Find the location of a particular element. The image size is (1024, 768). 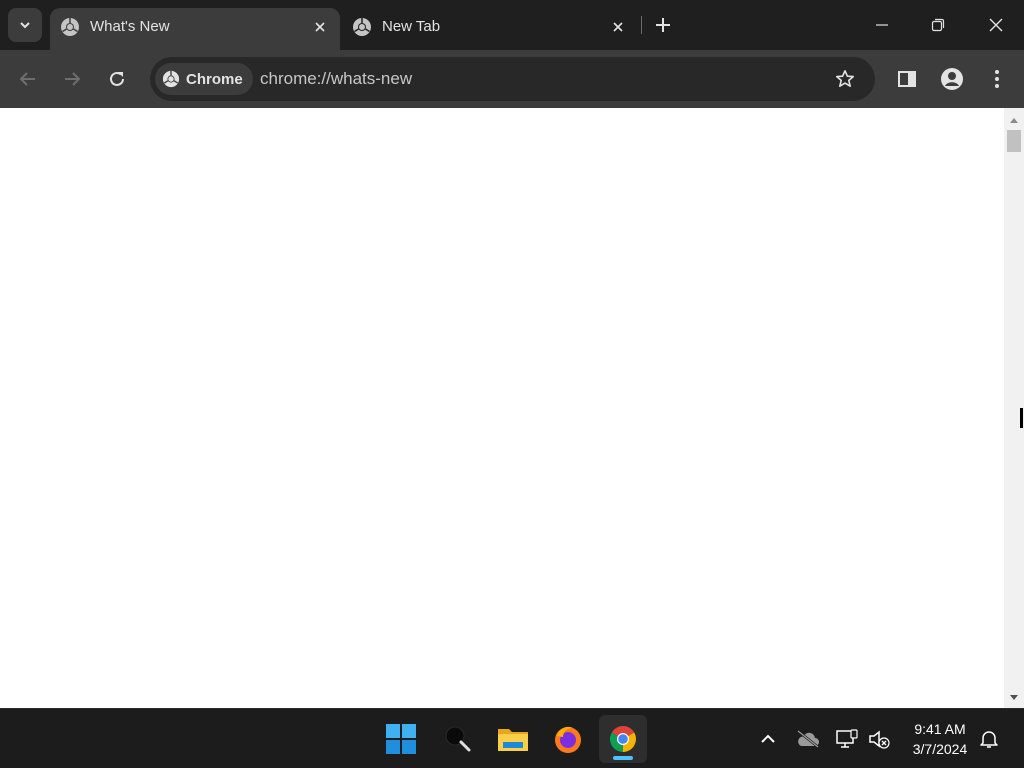

show-hidden-icons-button is located at coordinates (768, 739).